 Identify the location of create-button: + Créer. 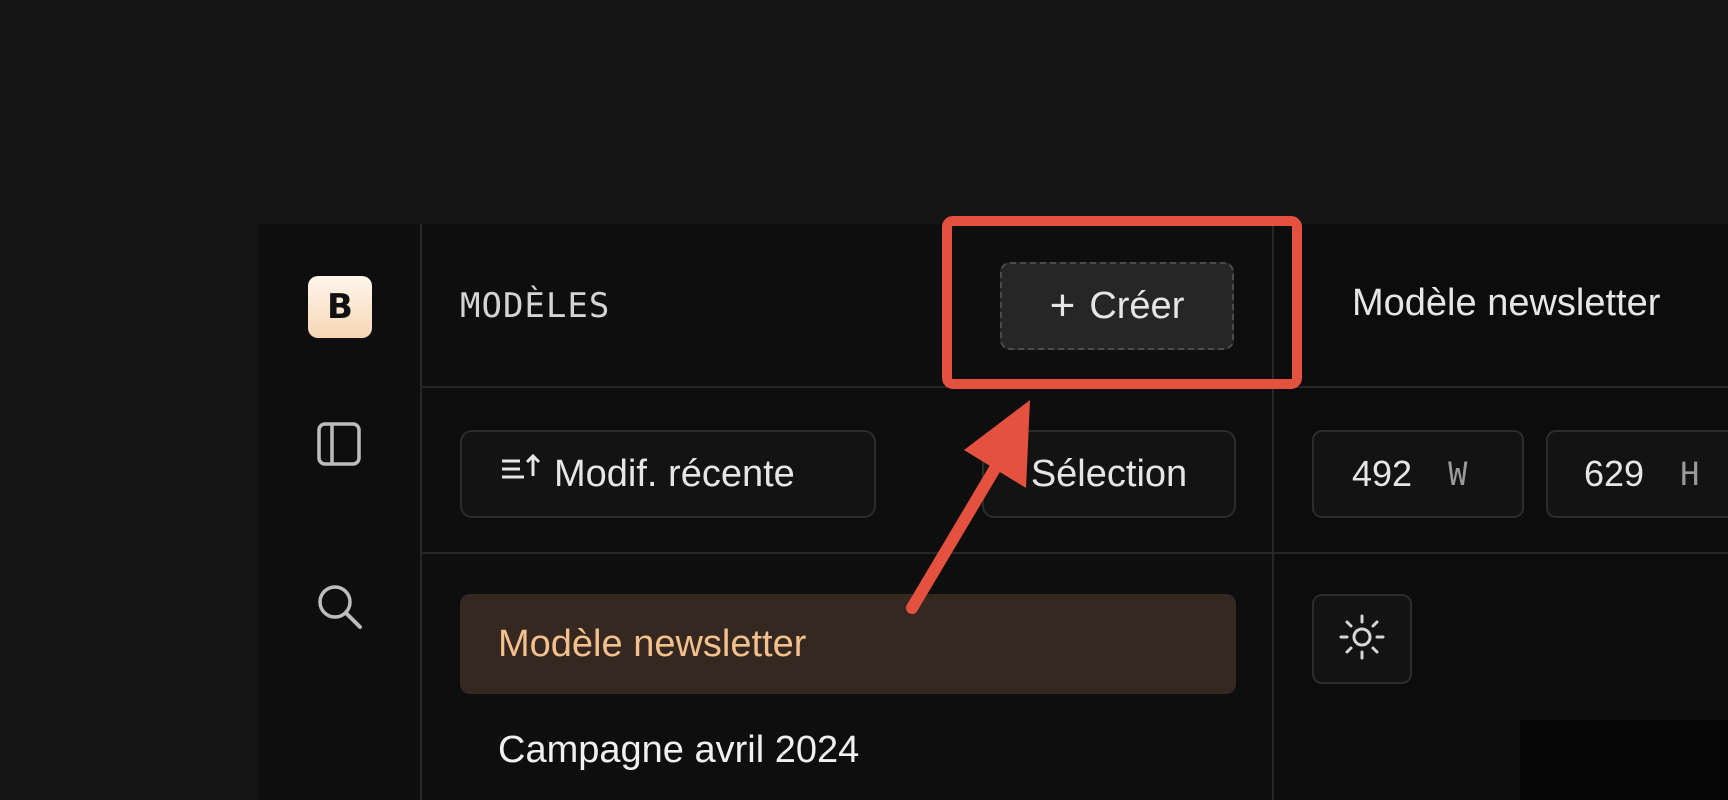
(1117, 306).